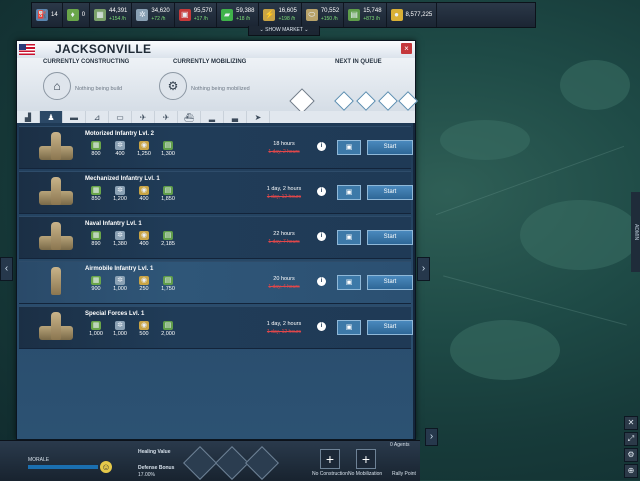  I want to click on resource-7: ⬭ 70,552 +150 /h, so click(323, 15).